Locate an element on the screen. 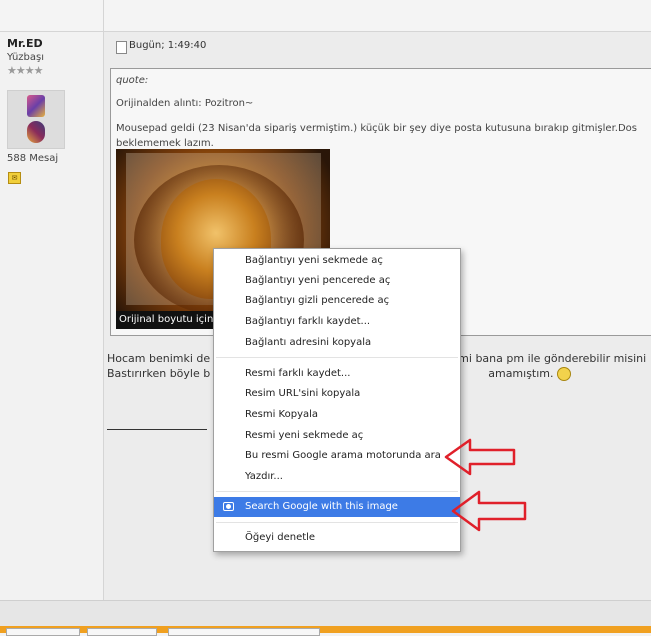  menu-item-open-link-incognito: Bağlantıyı gizli pencerede aç is located at coordinates (337, 301).